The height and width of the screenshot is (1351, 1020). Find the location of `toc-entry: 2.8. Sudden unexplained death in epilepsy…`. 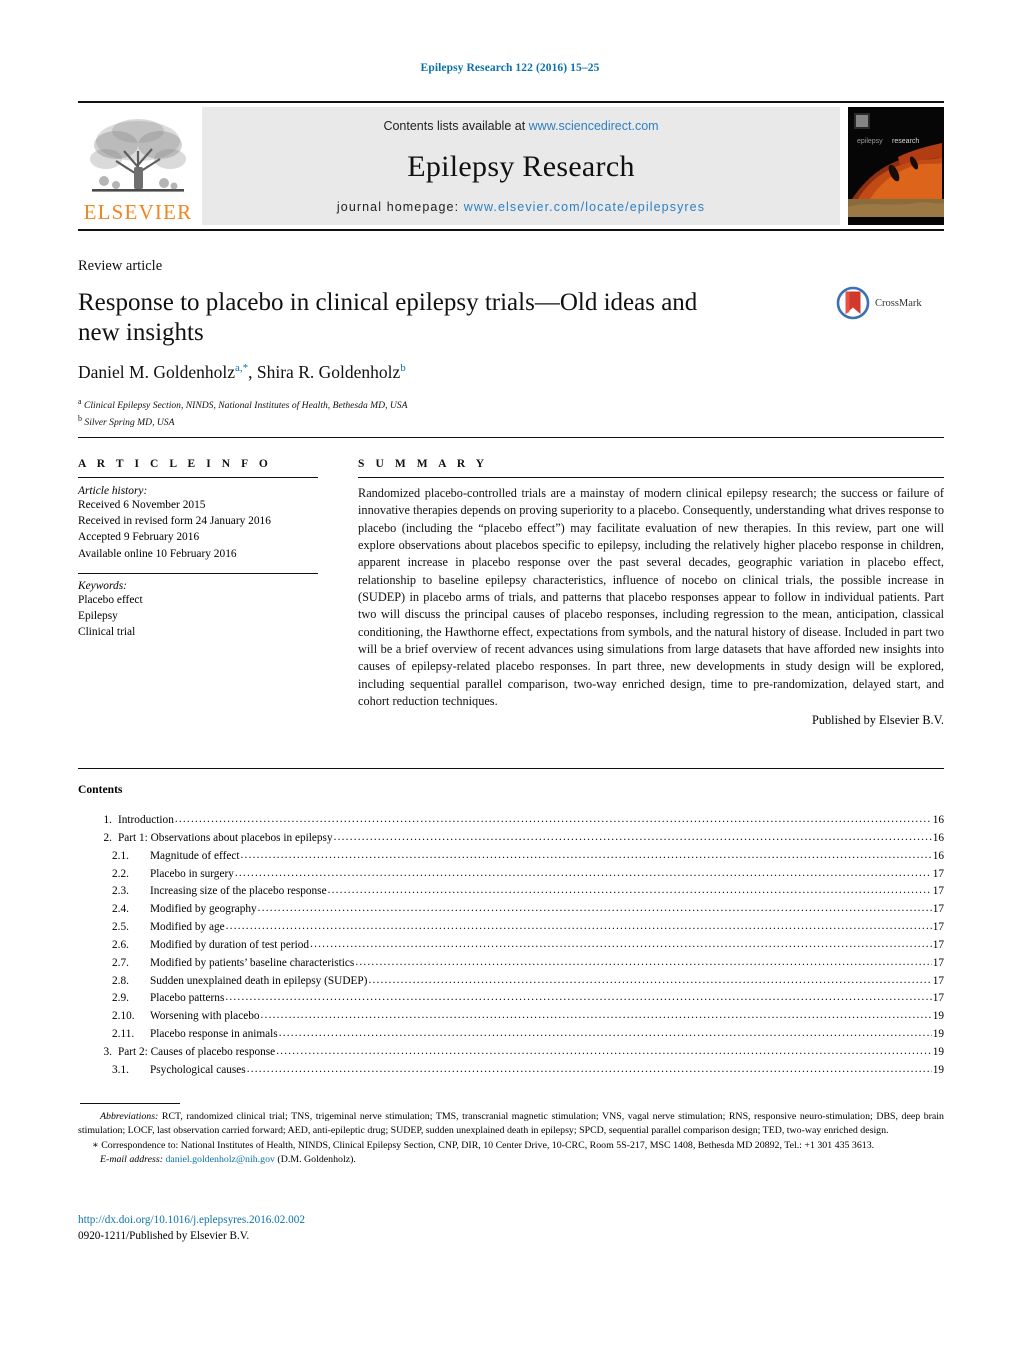

toc-entry: 2.8. Sudden unexplained death in epilepsy… is located at coordinates (511, 982).